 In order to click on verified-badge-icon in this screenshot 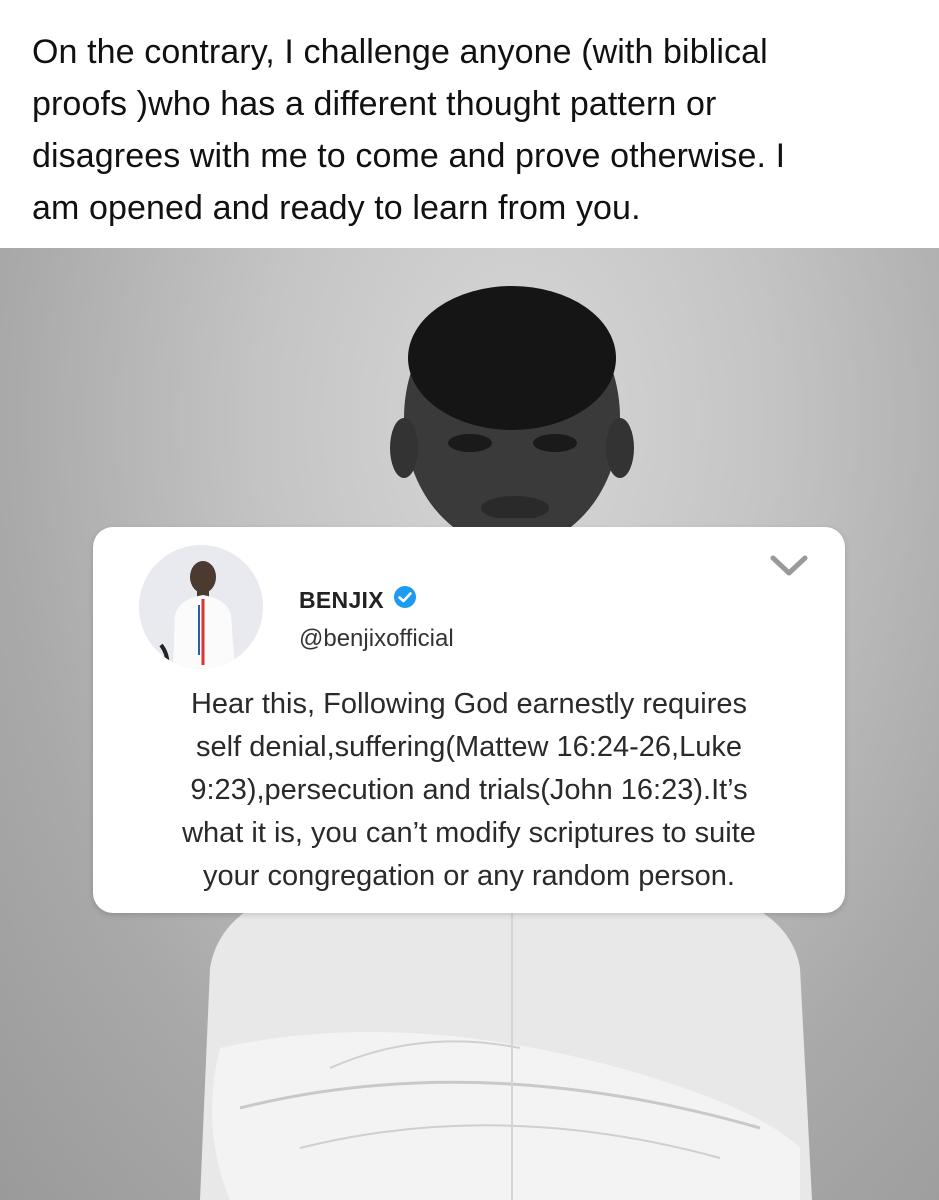, I will do `click(405, 597)`.